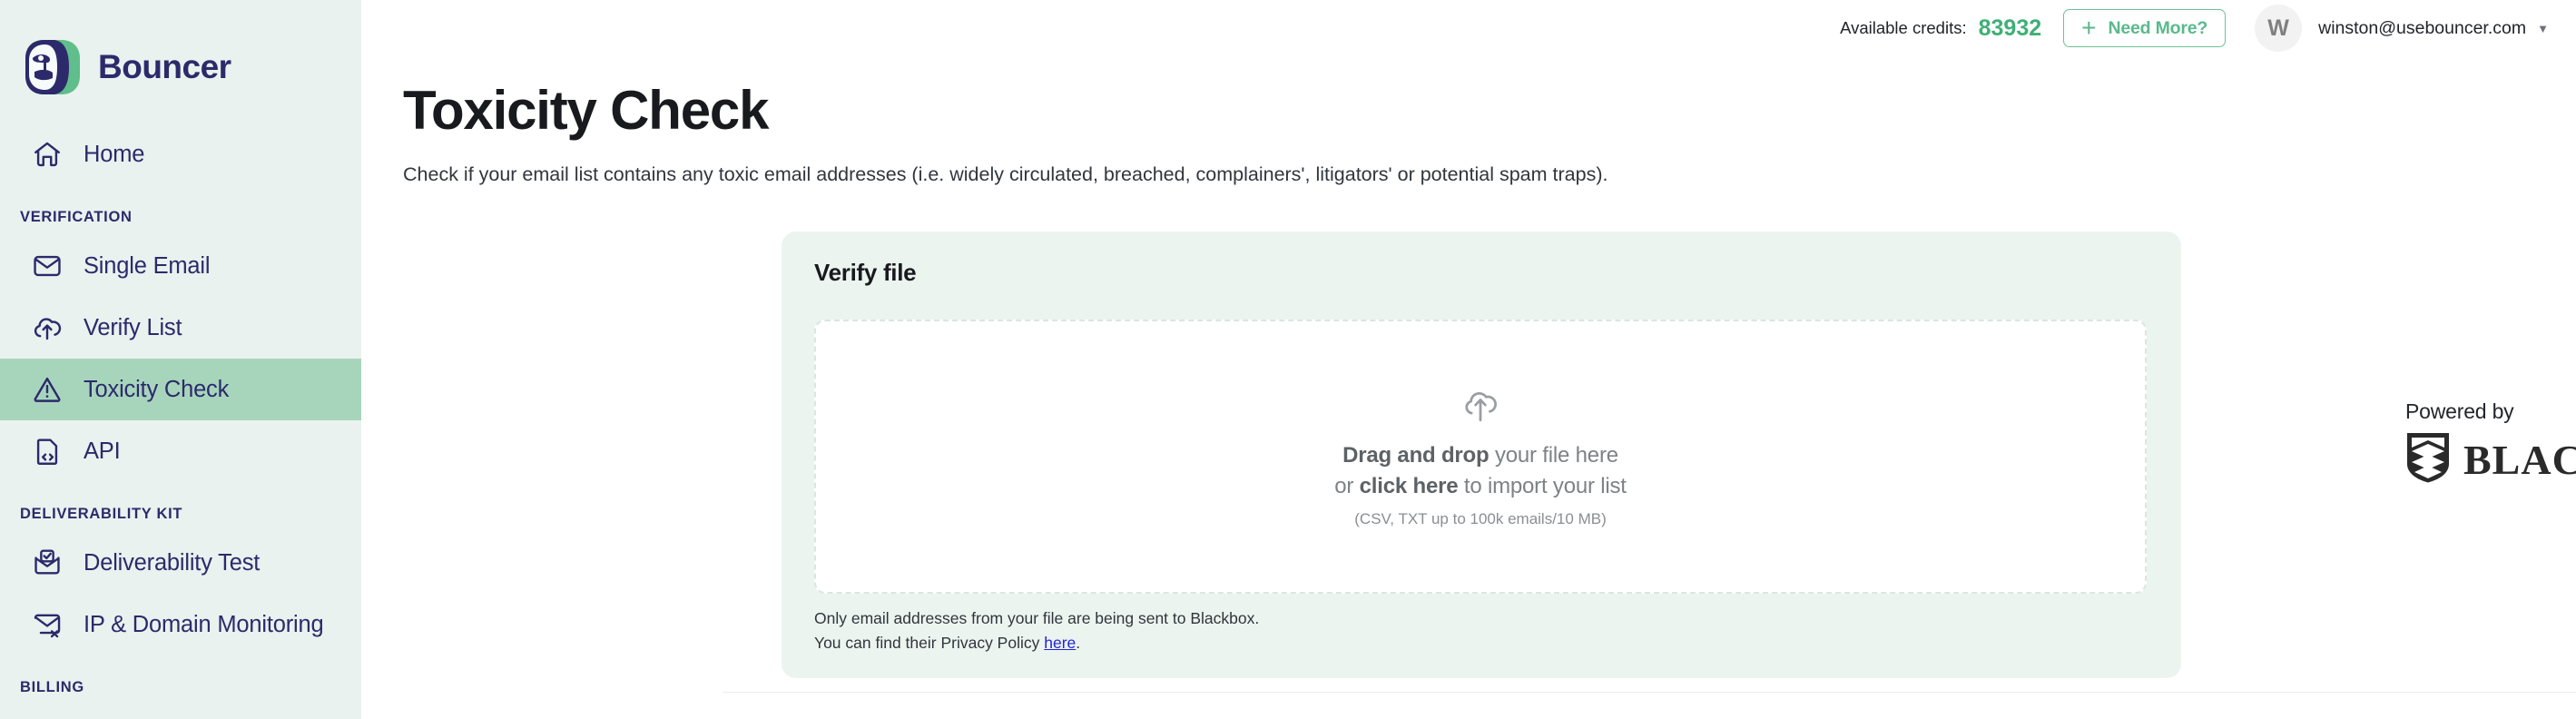 The height and width of the screenshot is (719, 2576). Describe the element at coordinates (102, 451) in the screenshot. I see `sidebar-item-label: API` at that location.